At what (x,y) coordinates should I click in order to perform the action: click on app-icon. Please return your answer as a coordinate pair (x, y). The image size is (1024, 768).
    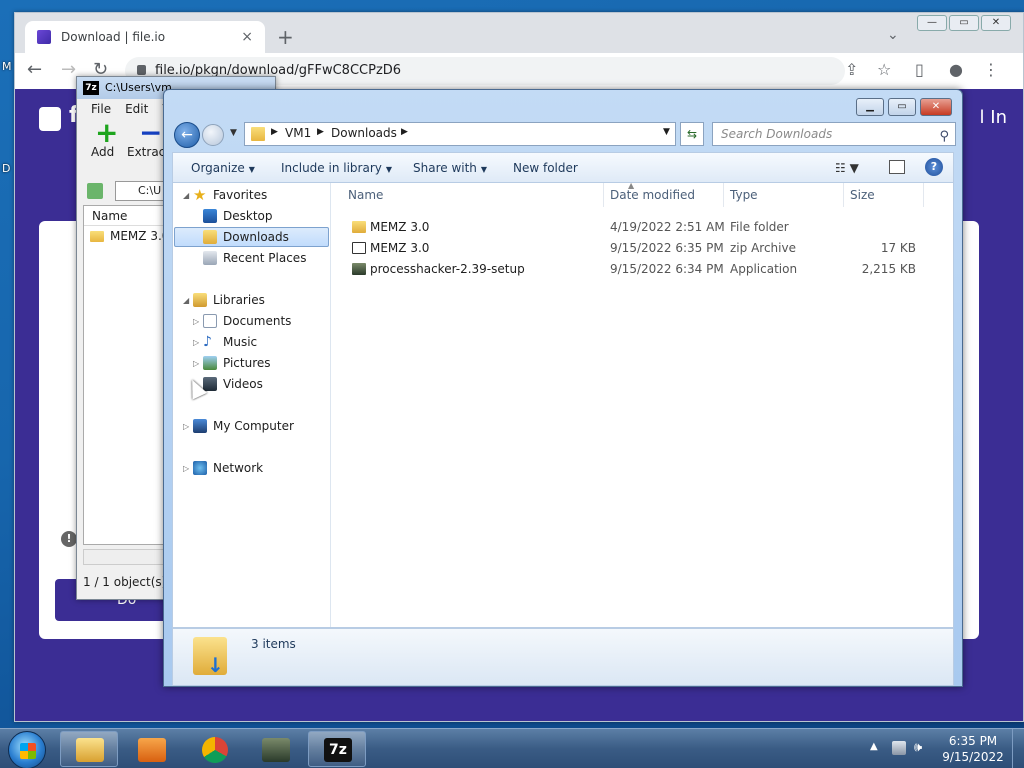
    Looking at the image, I should click on (359, 269).